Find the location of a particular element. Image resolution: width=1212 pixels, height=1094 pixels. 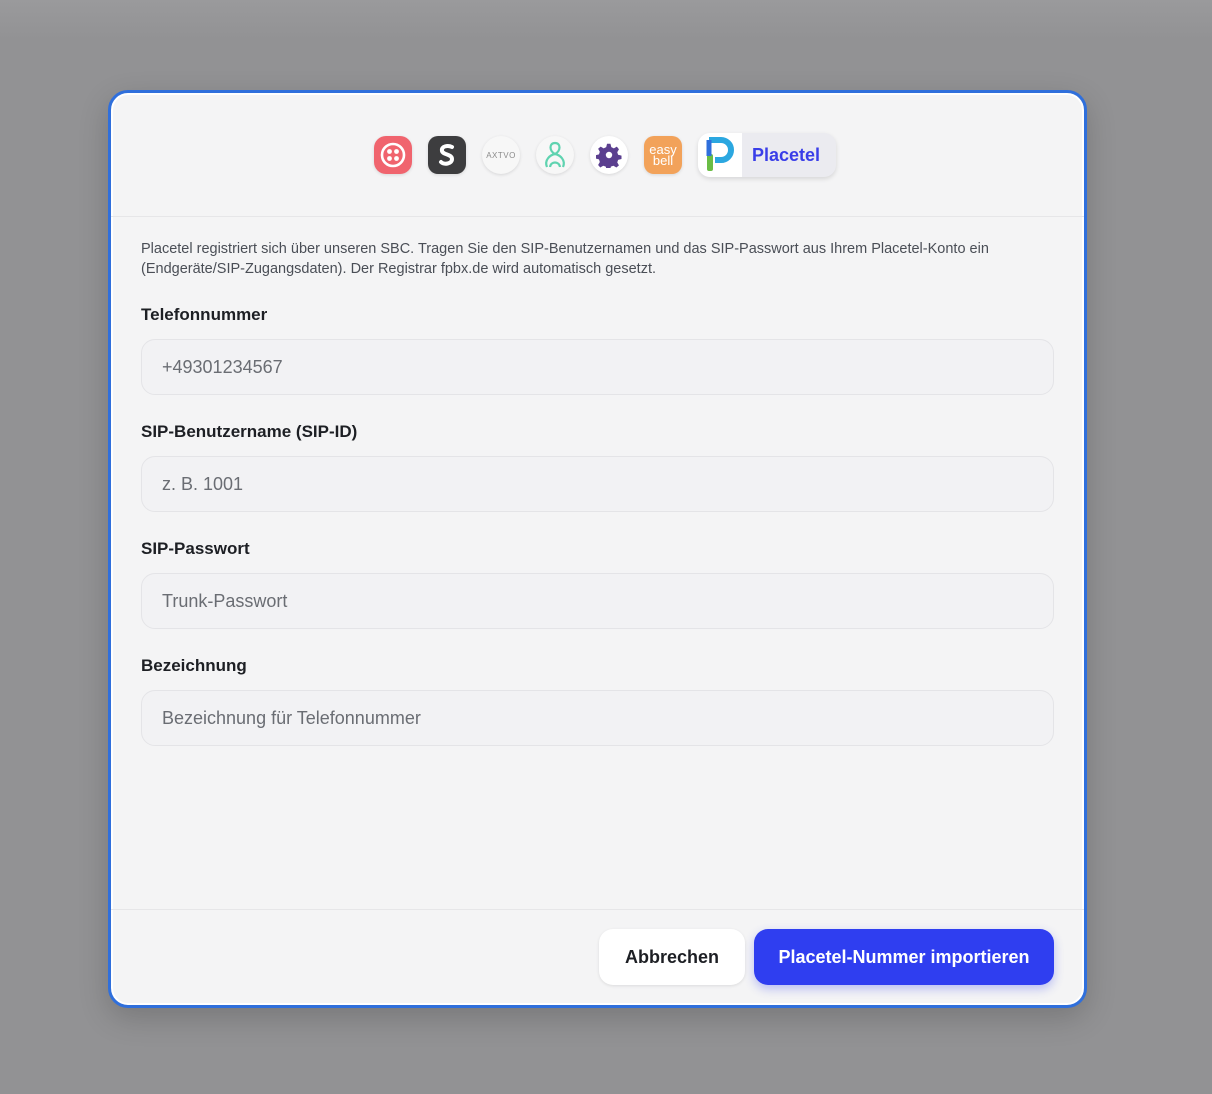

placetel-label: Placetel is located at coordinates (786, 154).